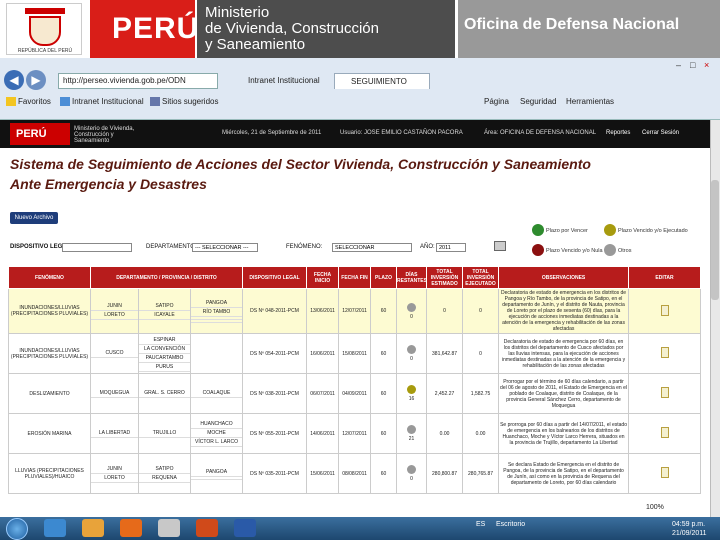 The width and height of the screenshot is (720, 540). What do you see at coordinates (445, 277) in the screenshot?
I see `col-total-estimado: TOTAL INVERSIÓN ESTIMADO` at bounding box center [445, 277].